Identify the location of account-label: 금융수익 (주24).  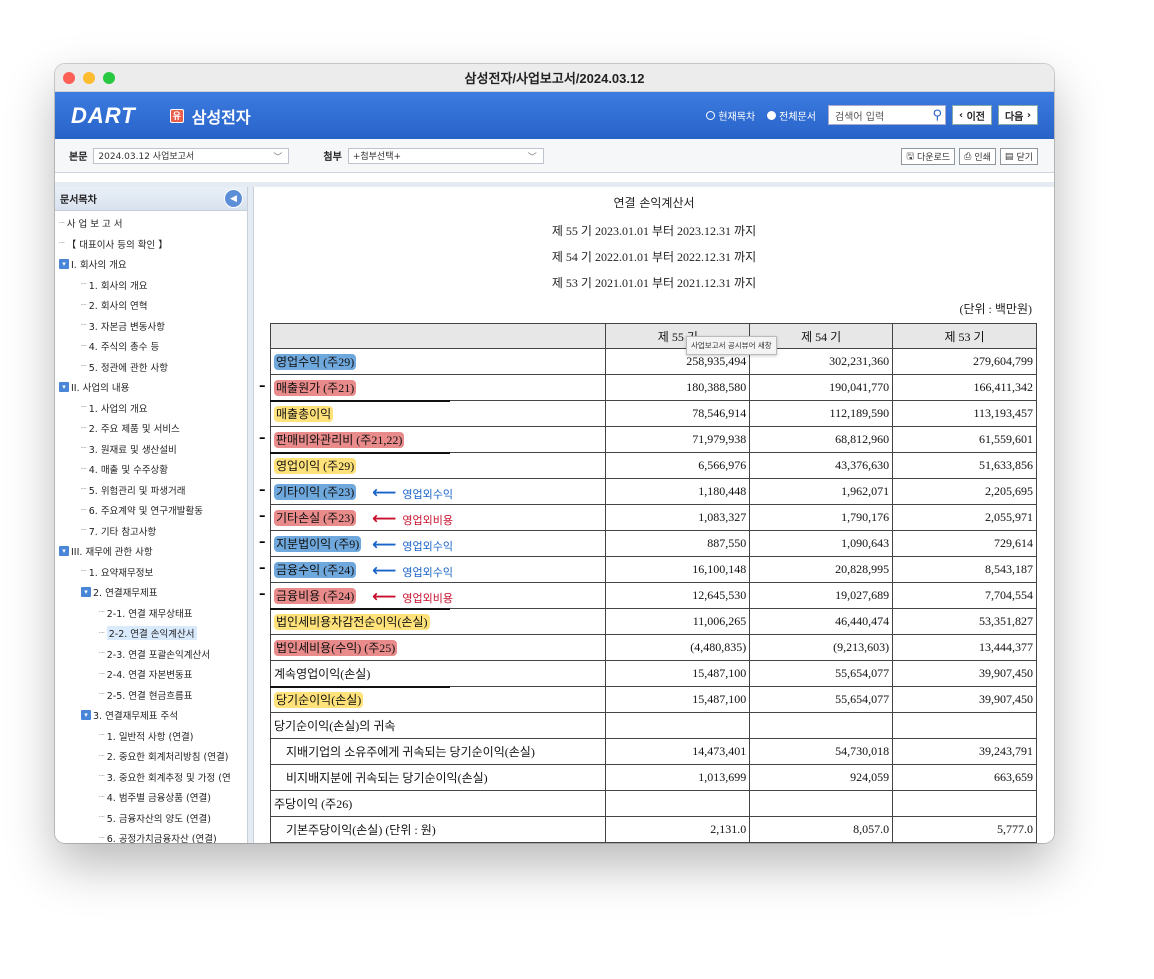
(315, 570).